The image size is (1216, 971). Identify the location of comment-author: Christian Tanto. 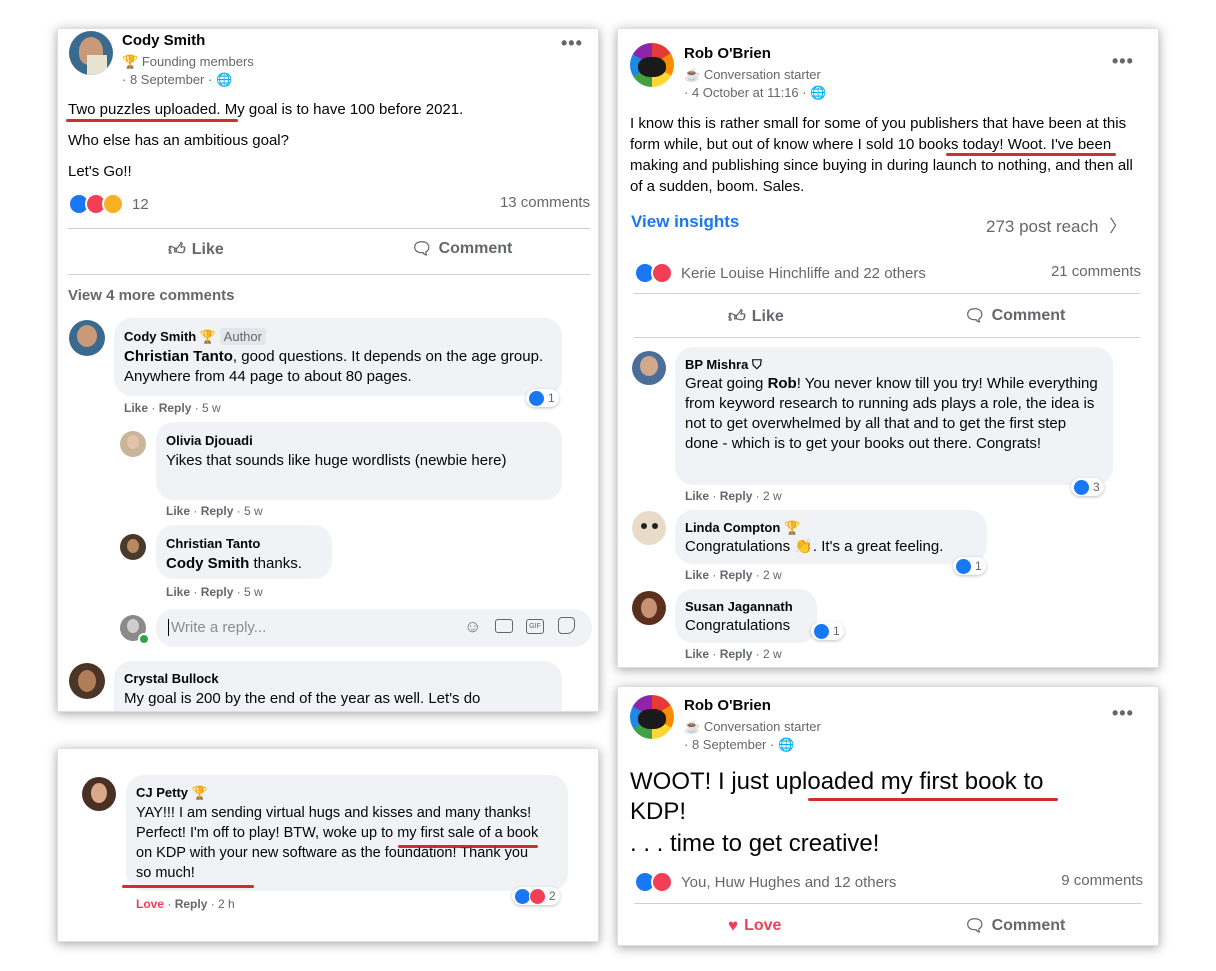
(213, 543).